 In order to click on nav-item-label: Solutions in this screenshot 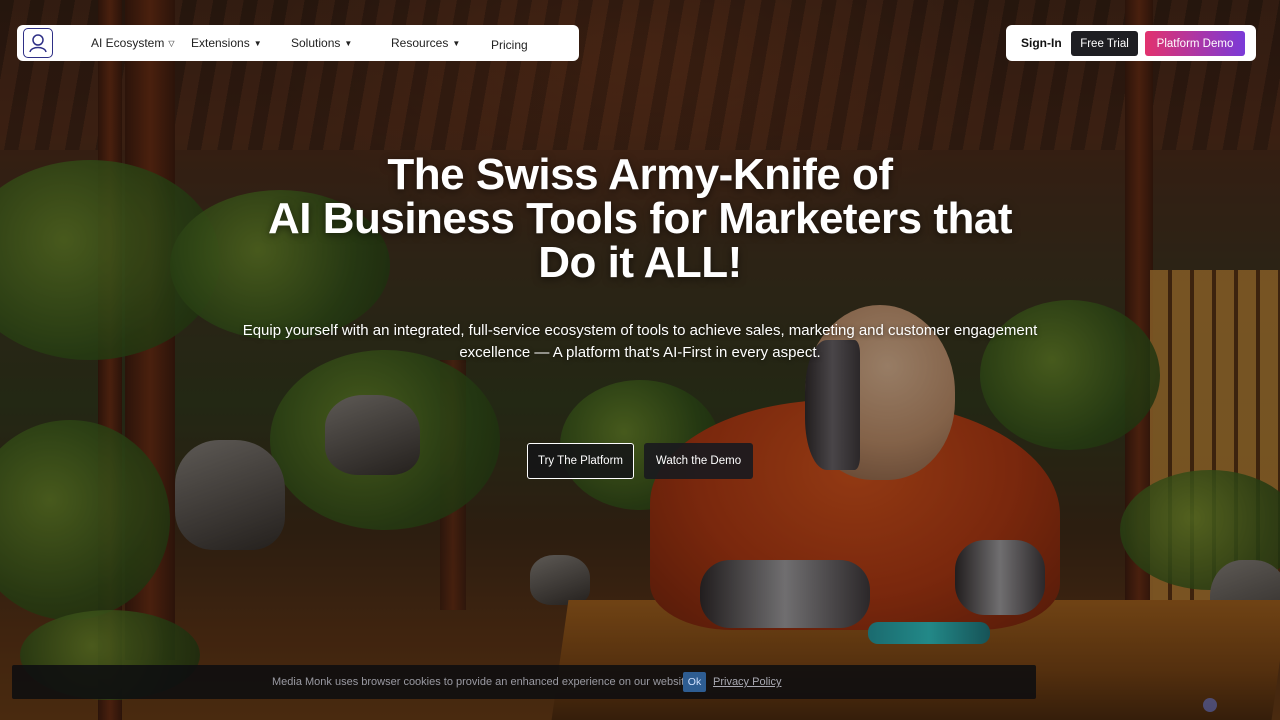, I will do `click(316, 43)`.